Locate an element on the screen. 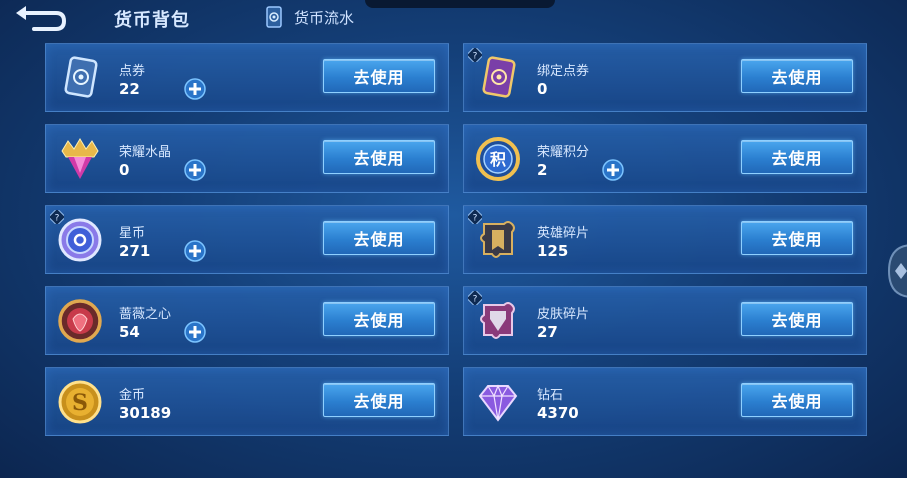 The image size is (907, 478). currency-name: 钻石 is located at coordinates (550, 395).